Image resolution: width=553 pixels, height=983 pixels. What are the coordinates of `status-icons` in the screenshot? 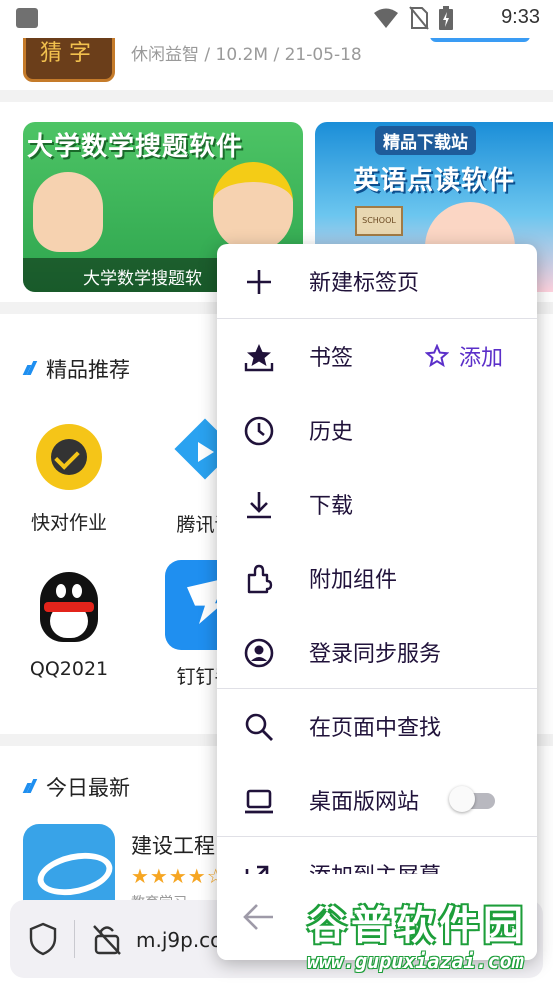 It's located at (413, 18).